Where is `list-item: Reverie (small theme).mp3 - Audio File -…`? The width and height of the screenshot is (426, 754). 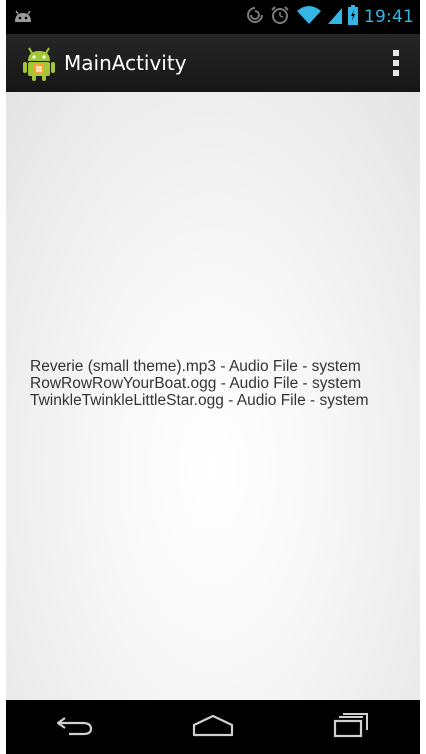 list-item: Reverie (small theme).mp3 - Audio File -… is located at coordinates (195, 366).